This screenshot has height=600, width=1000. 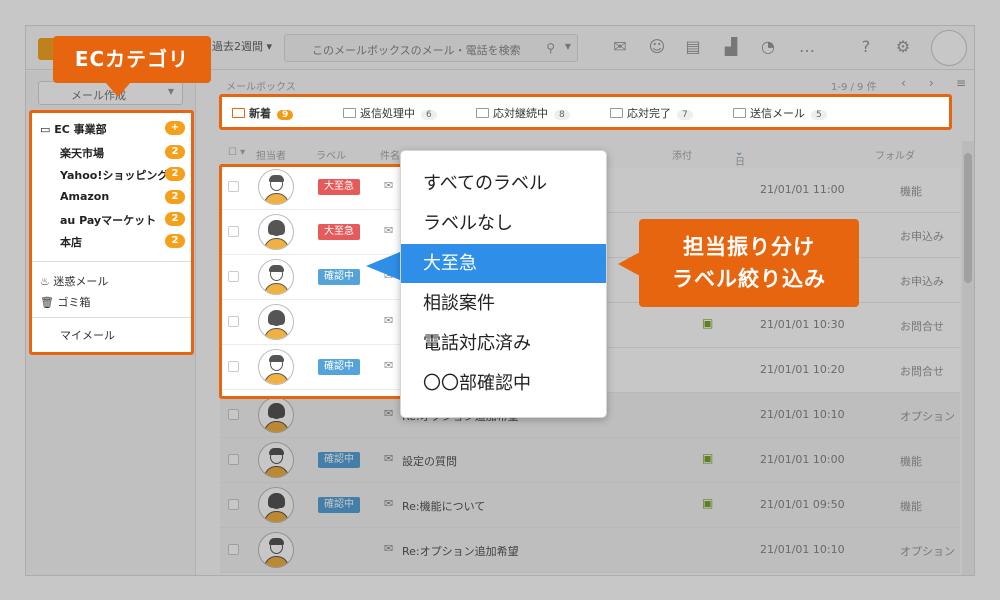 What do you see at coordinates (74, 302) in the screenshot?
I see `trash-label: ゴミ箱` at bounding box center [74, 302].